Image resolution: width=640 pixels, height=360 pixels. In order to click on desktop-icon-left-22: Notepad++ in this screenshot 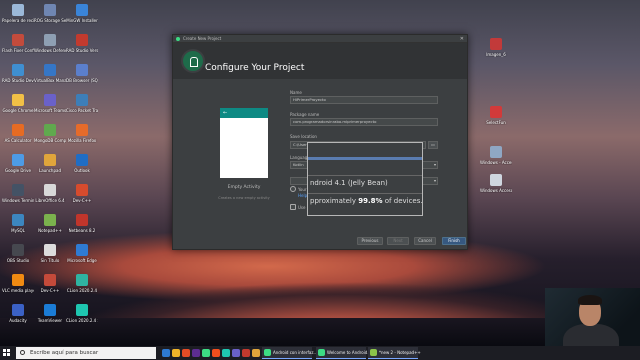, I will do `click(50, 229)`.